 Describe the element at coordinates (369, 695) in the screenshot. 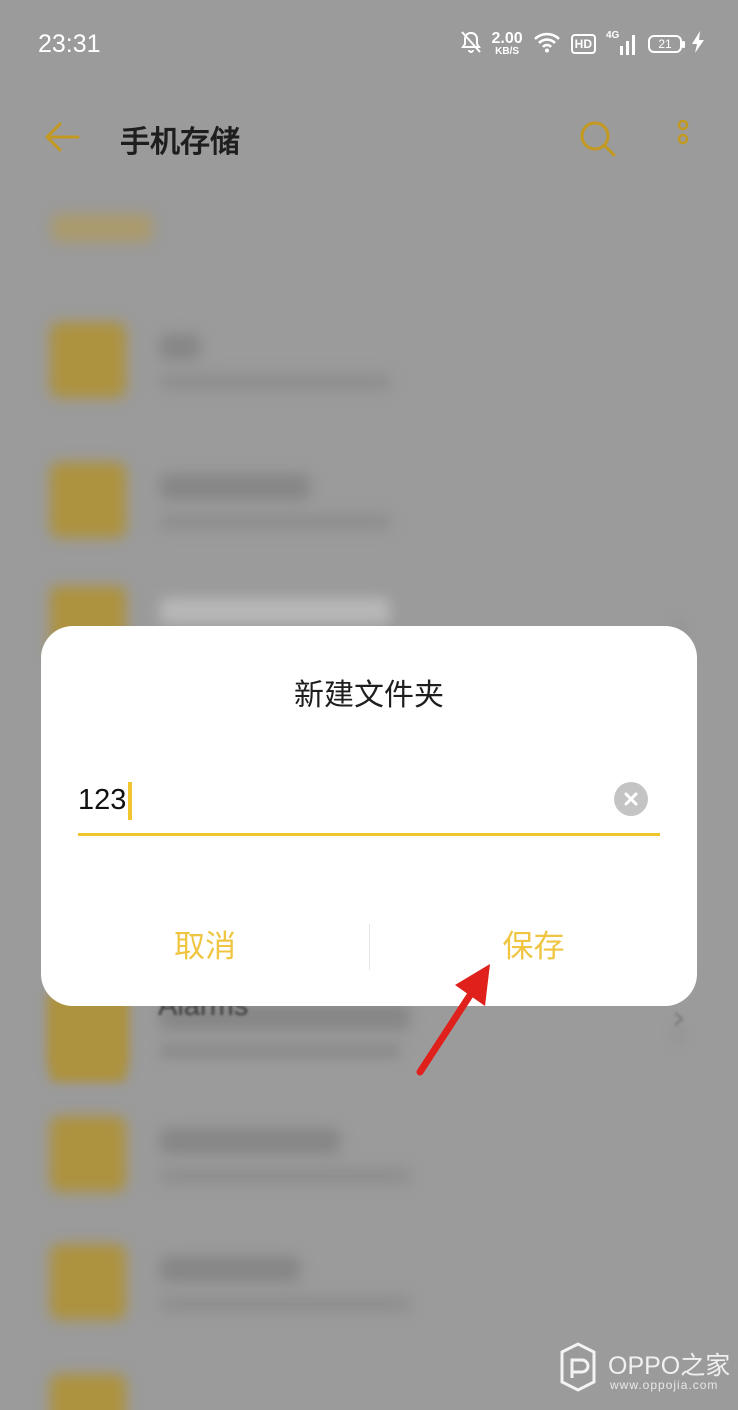

I see `dialog-title: 新建文件夹` at that location.